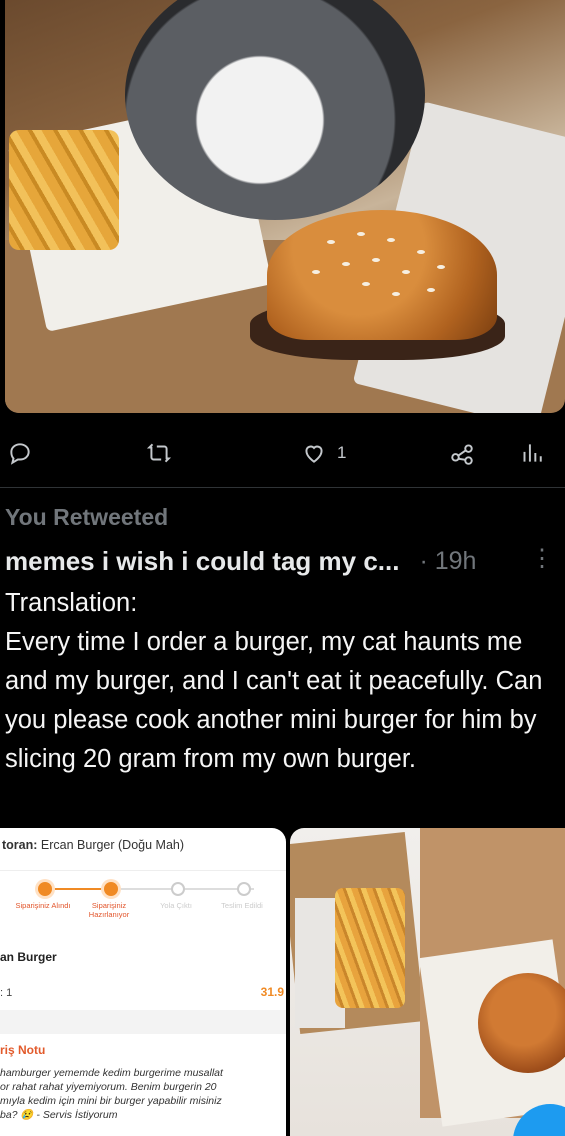 Image resolution: width=565 pixels, height=1136 pixels. I want to click on order-item-qty: : 1, so click(6, 993).